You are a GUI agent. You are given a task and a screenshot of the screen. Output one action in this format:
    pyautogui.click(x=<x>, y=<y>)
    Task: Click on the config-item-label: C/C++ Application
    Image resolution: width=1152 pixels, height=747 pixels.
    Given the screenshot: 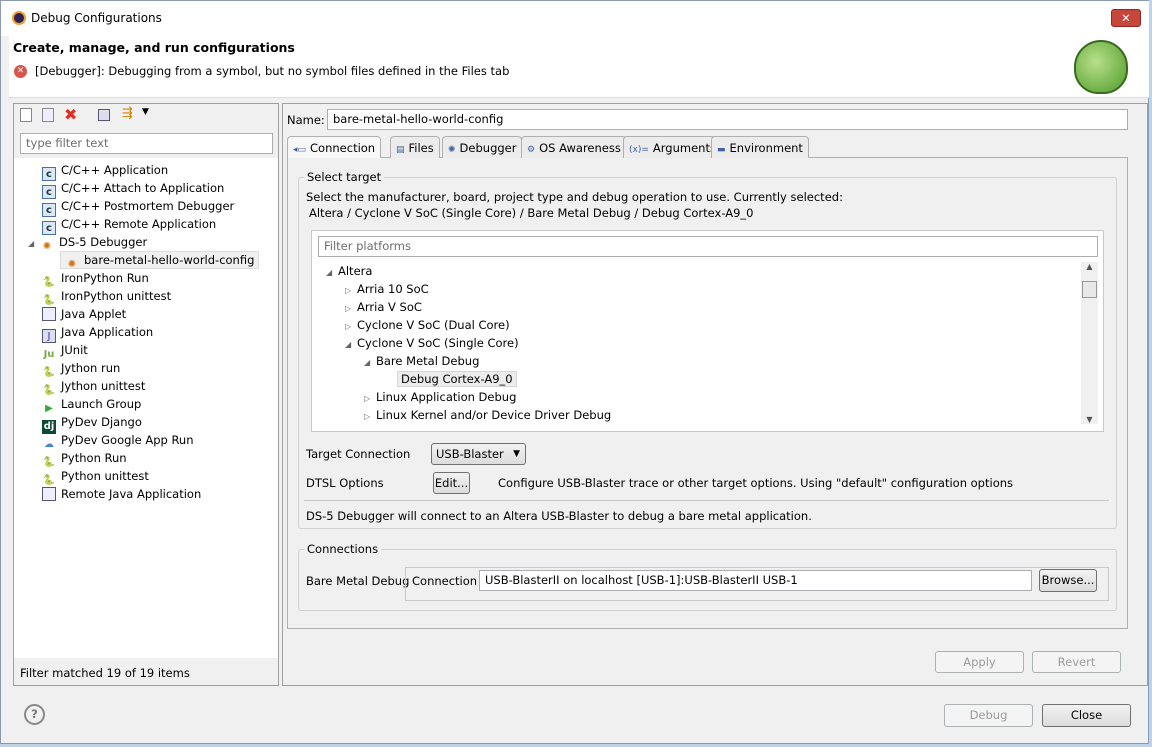 What is the action you would take?
    pyautogui.click(x=115, y=170)
    